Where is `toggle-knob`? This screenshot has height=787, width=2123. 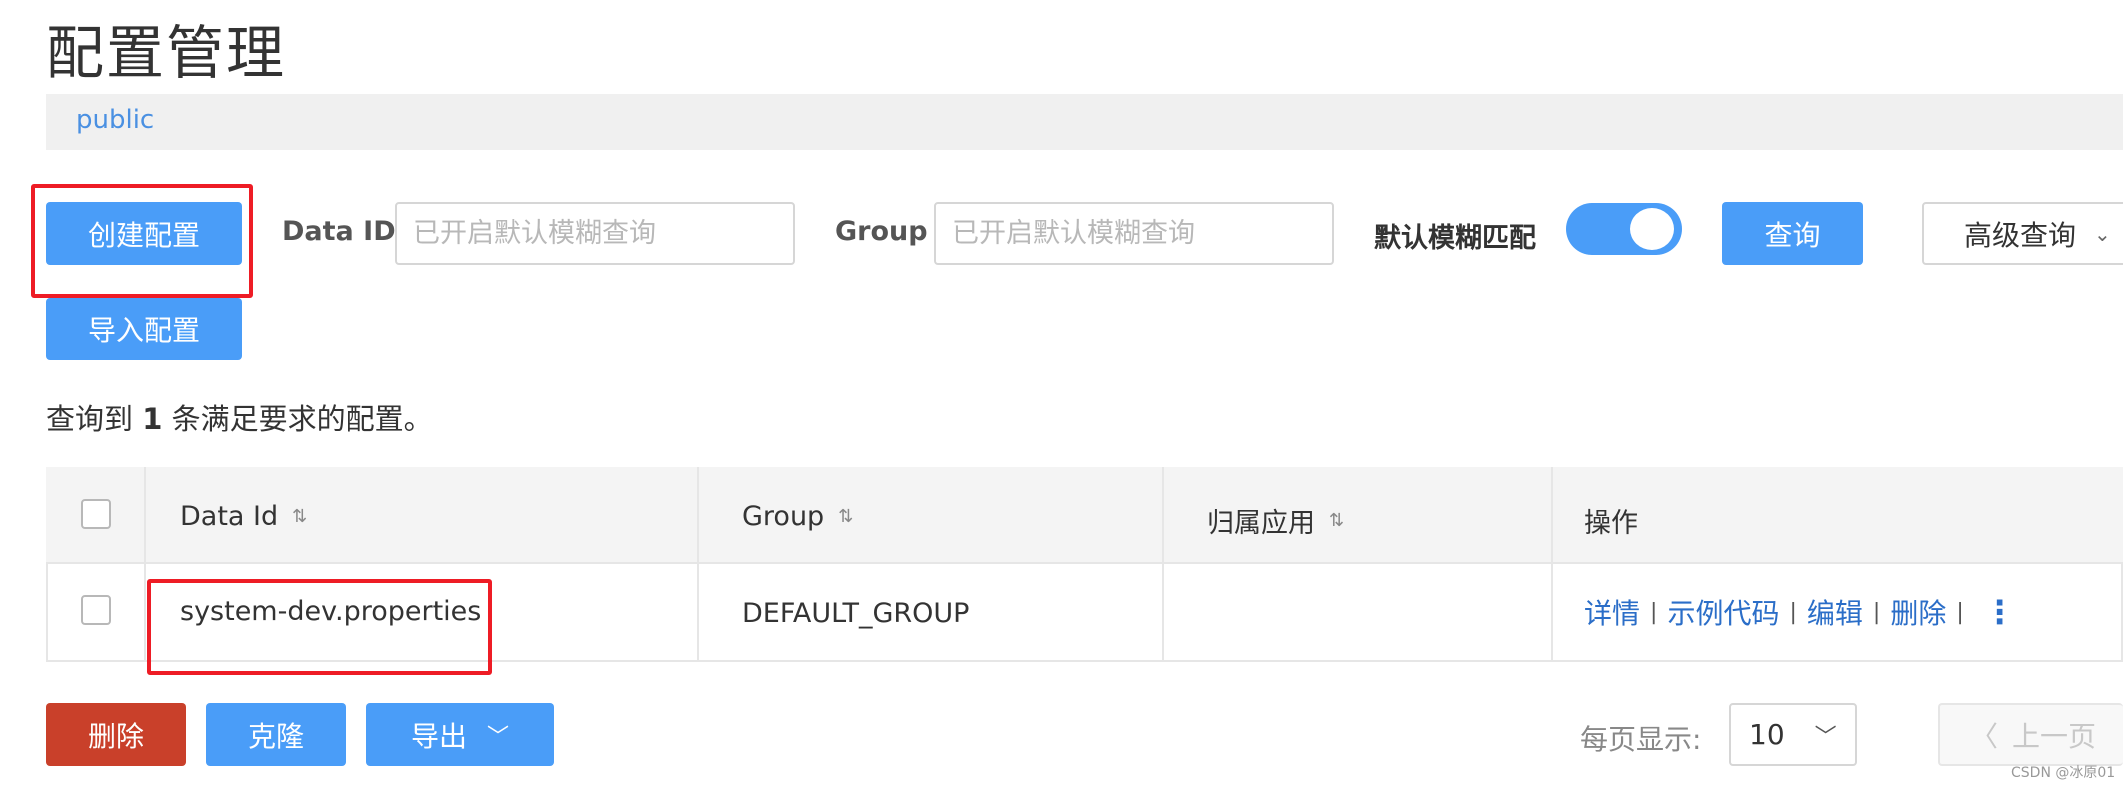 toggle-knob is located at coordinates (1652, 229).